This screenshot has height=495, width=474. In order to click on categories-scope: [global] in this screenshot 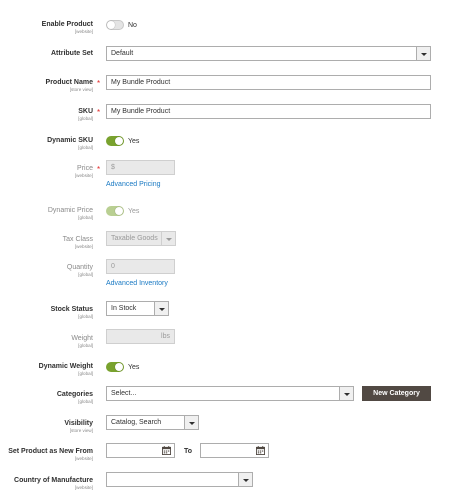, I will do `click(85, 401)`.